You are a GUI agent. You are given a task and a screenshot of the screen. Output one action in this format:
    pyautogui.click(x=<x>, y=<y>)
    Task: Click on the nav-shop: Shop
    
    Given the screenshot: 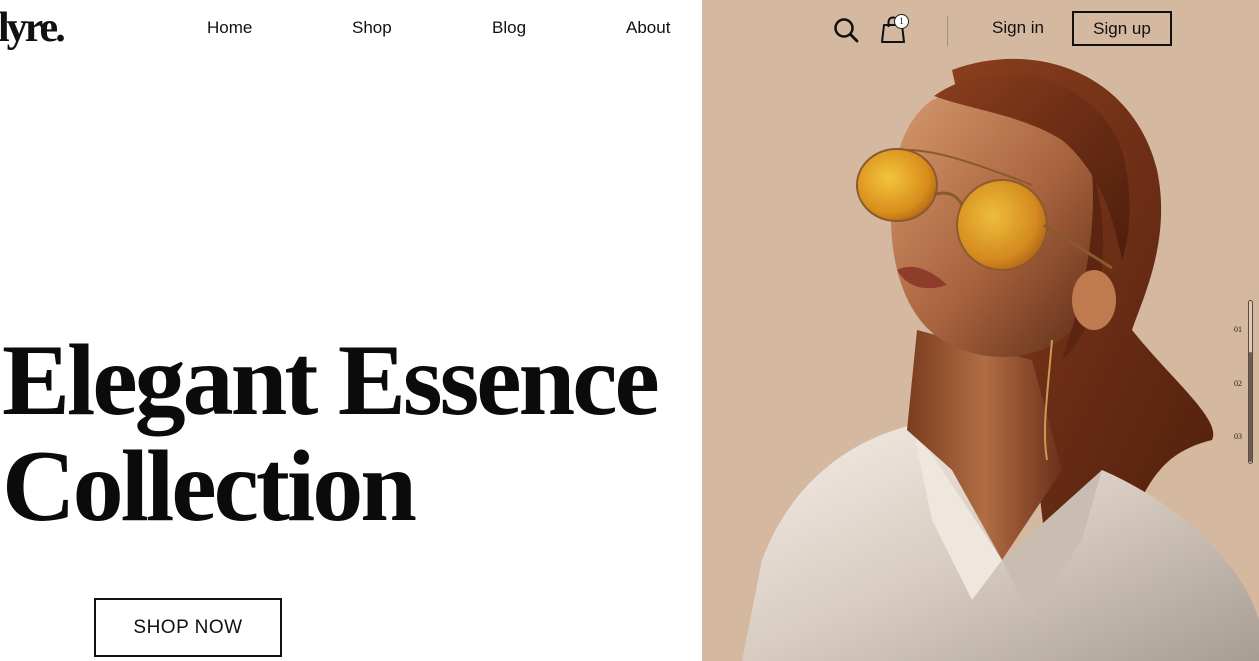 What is the action you would take?
    pyautogui.click(x=372, y=28)
    